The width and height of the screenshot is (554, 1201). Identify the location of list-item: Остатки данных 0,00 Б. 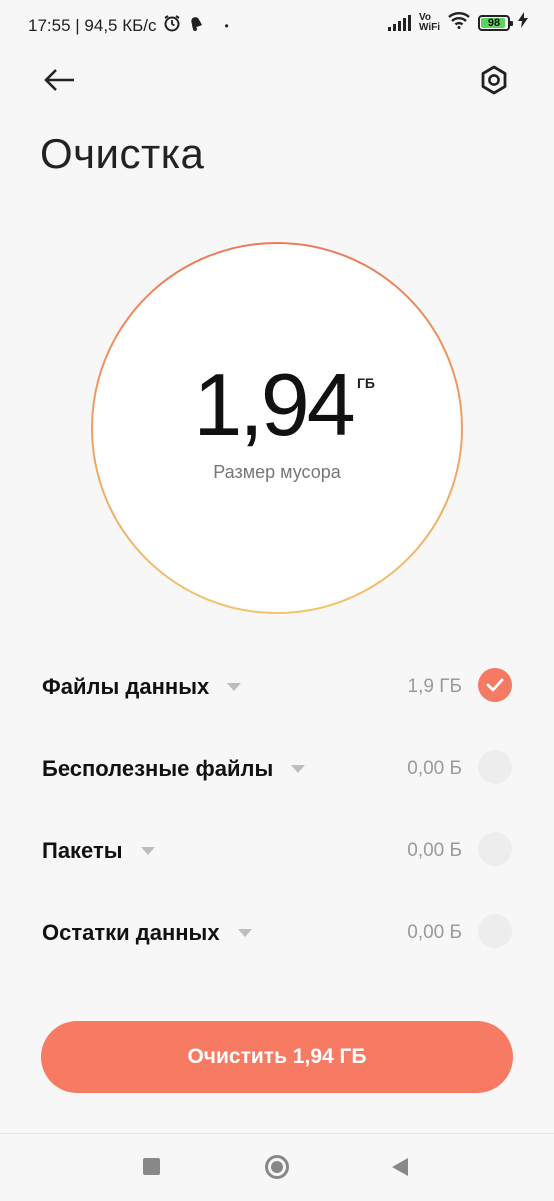
(277, 932).